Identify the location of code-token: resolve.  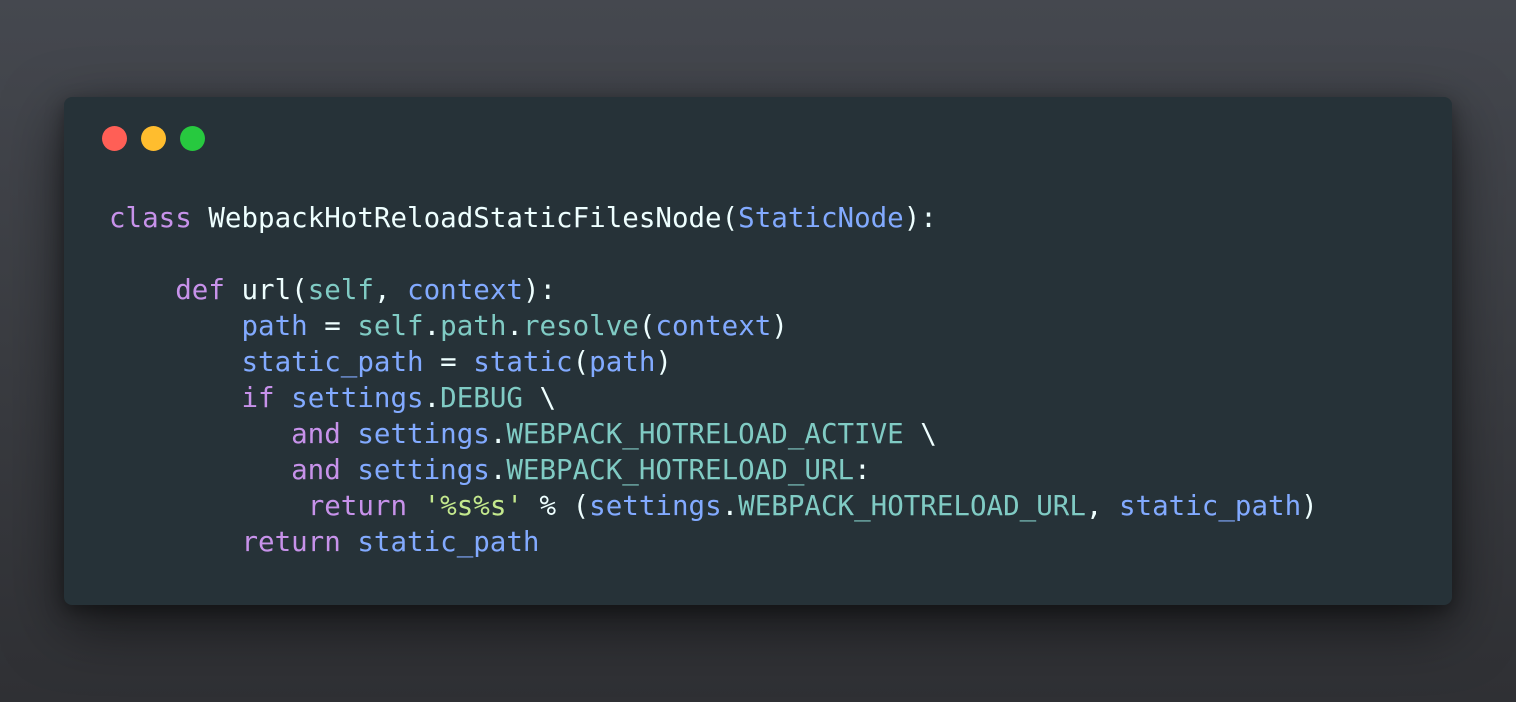
(580, 326).